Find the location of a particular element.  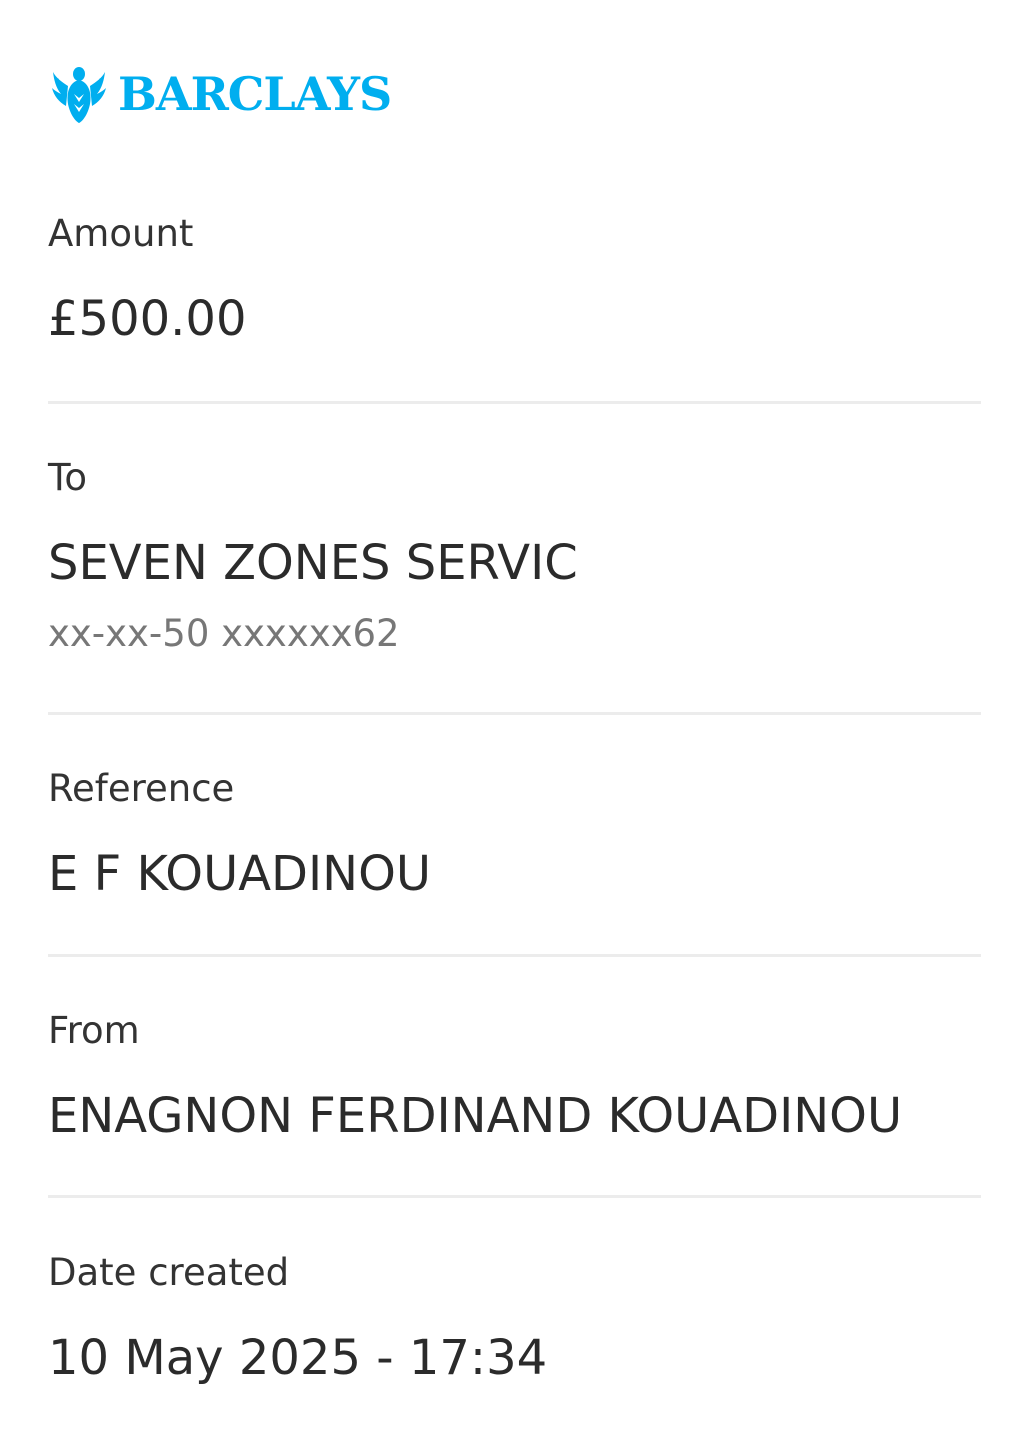

date-created-label: Date created is located at coordinates (169, 1272).